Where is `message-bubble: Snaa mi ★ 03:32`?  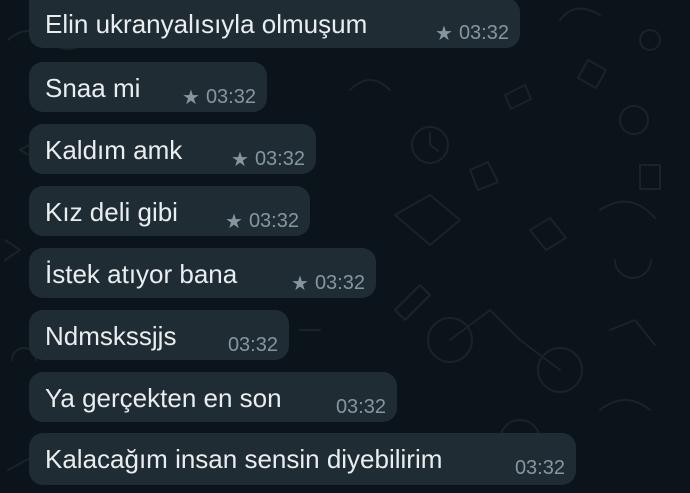
message-bubble: Snaa mi ★ 03:32 is located at coordinates (148, 87).